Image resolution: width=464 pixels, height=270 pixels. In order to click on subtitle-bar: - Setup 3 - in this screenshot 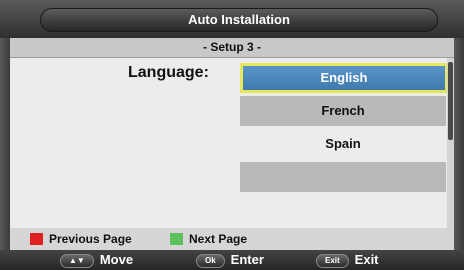, I will do `click(232, 48)`.